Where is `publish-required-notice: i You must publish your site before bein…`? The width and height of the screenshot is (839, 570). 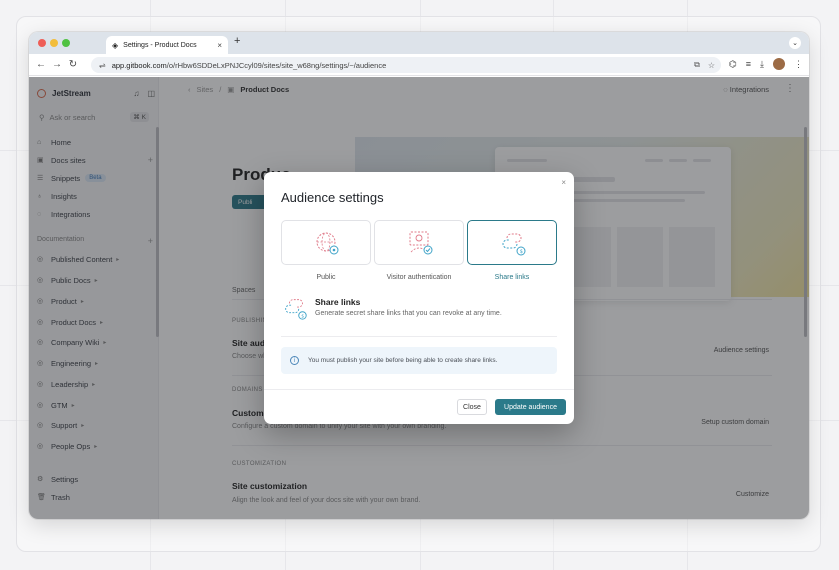 publish-required-notice: i You must publish your site before bein… is located at coordinates (419, 360).